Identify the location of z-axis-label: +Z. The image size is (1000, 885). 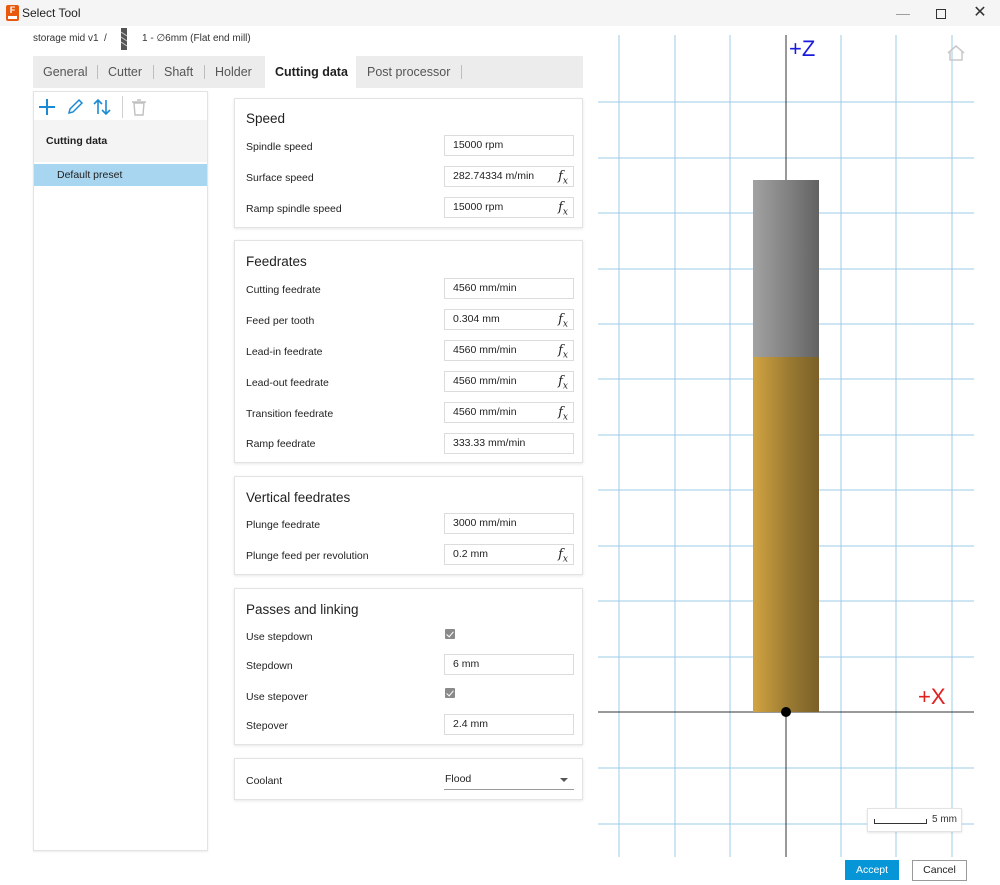
(802, 48).